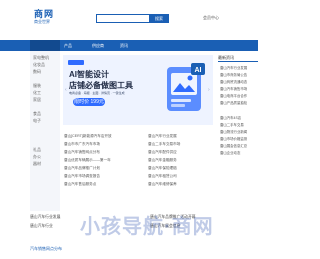 Image resolution: width=320 pixels, height=259 pixels. What do you see at coordinates (198, 70) in the screenshot?
I see `banner-art-label: AI` at bounding box center [198, 70].